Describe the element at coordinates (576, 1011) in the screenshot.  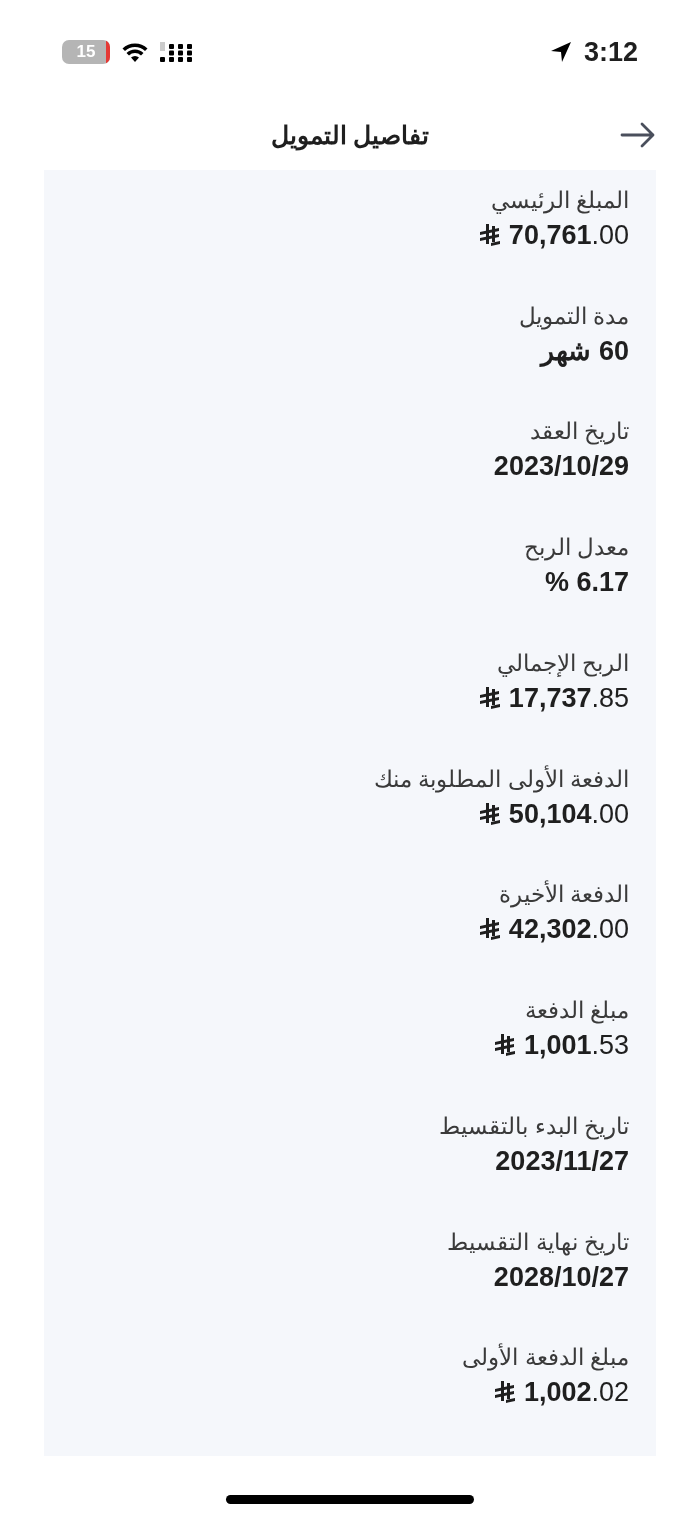
I see `detail-label: مبلغ الدفعة` at that location.